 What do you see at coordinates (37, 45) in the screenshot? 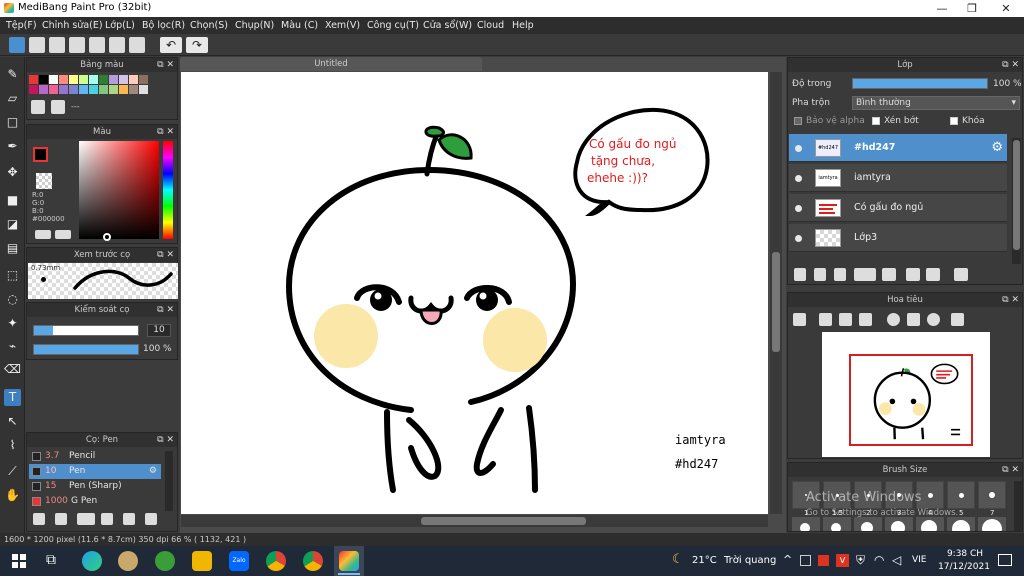
I see `share-icon` at bounding box center [37, 45].